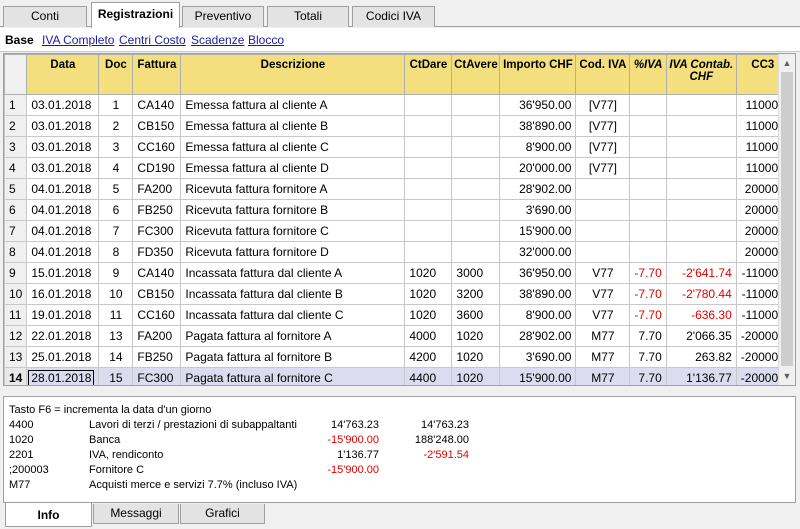 This screenshot has width=800, height=529. Describe the element at coordinates (538, 252) in the screenshot. I see `amount-cell: 32'000.00` at that location.